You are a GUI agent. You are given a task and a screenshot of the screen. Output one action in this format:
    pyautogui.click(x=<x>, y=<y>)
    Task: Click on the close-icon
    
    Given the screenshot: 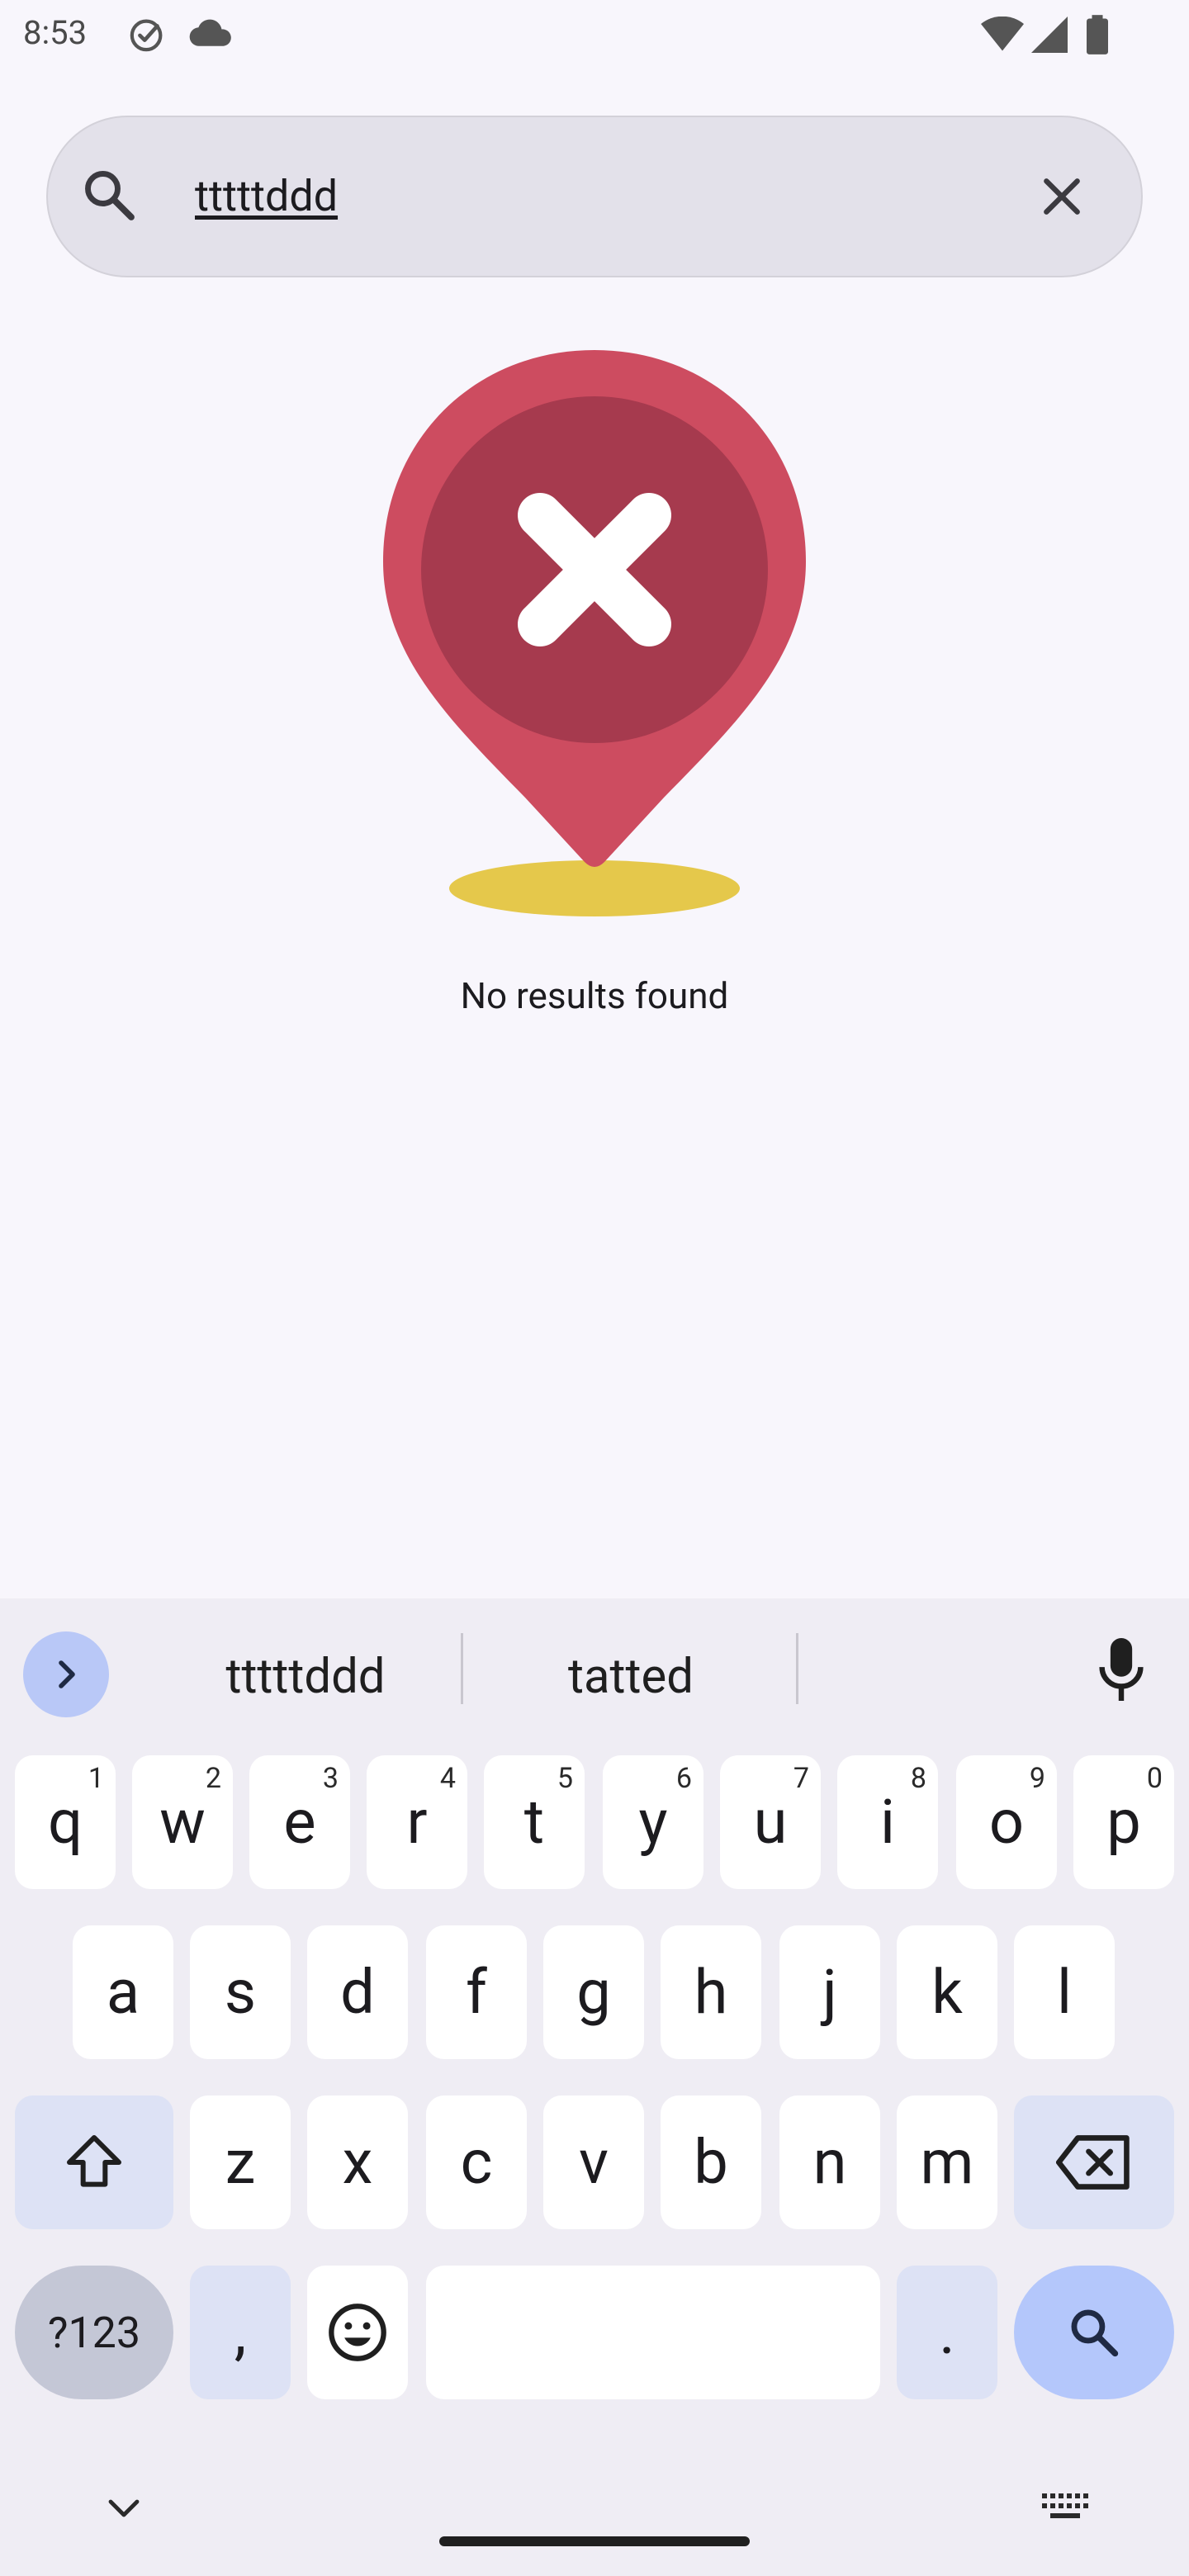 What is the action you would take?
    pyautogui.click(x=1061, y=196)
    